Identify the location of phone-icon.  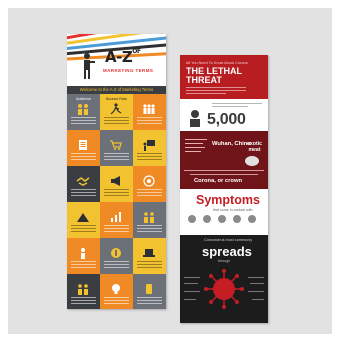
(149, 289).